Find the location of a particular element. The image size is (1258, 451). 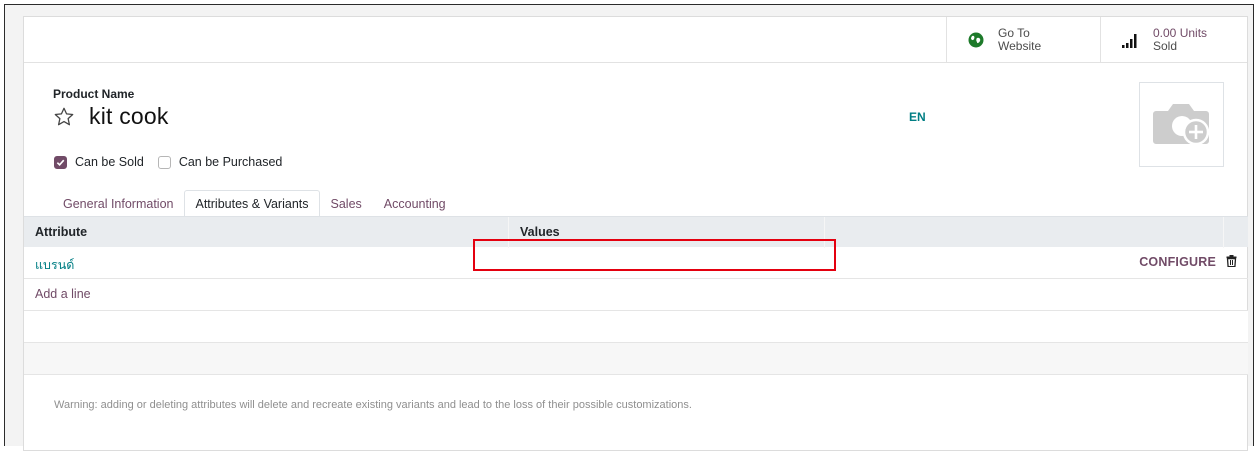

values-cell-highlight is located at coordinates (654, 255).